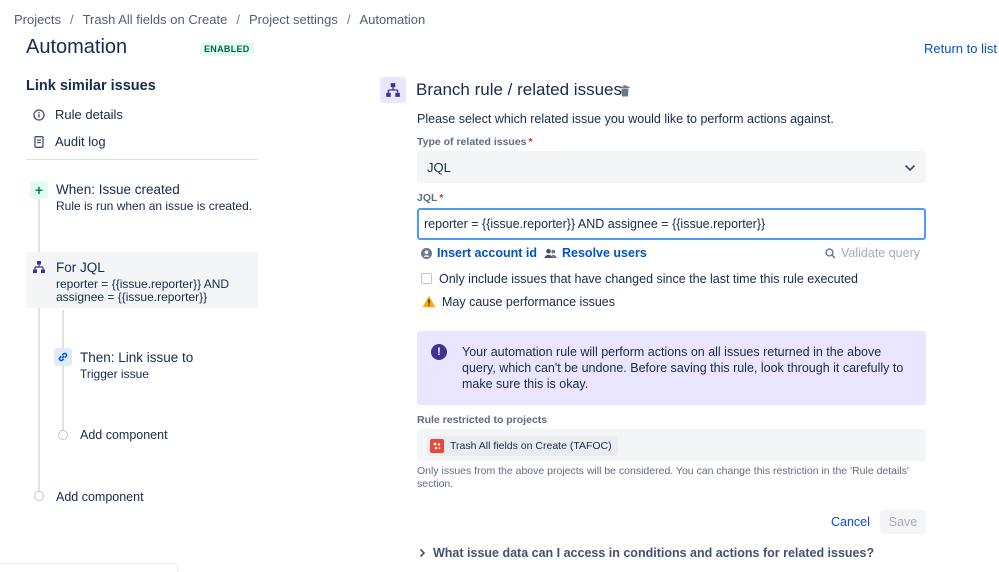 The height and width of the screenshot is (572, 999). What do you see at coordinates (80, 141) in the screenshot?
I see `sidebar-item-label: Audit log` at bounding box center [80, 141].